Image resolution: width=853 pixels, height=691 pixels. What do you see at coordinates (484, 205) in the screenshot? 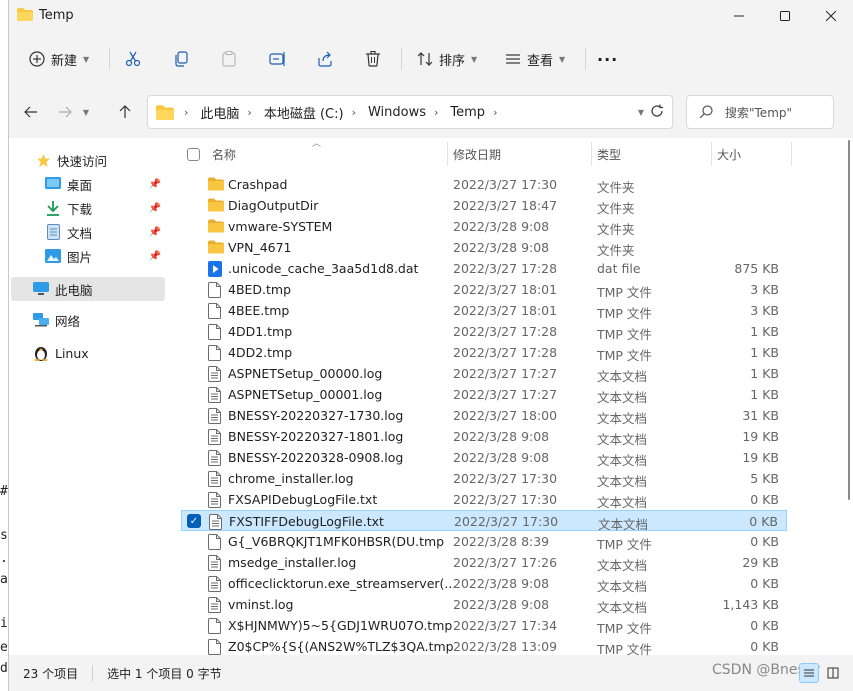
I see `file-row: DiagOutputDir 2022/3/27 18:47 文件夹` at bounding box center [484, 205].